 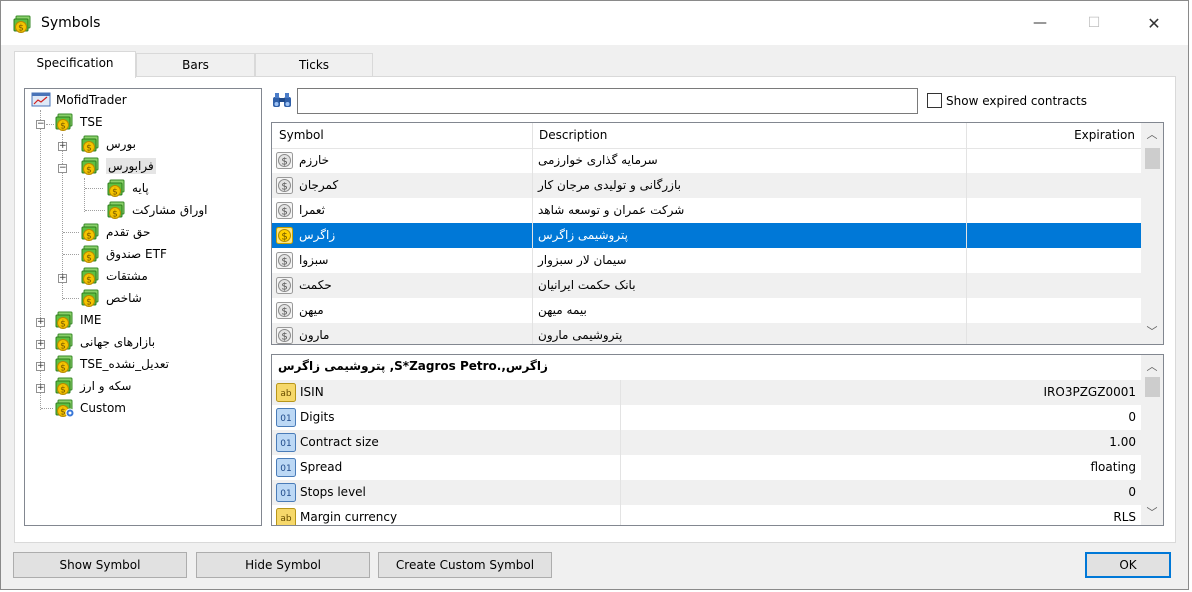 I want to click on column-header-description: Description, so click(x=573, y=135).